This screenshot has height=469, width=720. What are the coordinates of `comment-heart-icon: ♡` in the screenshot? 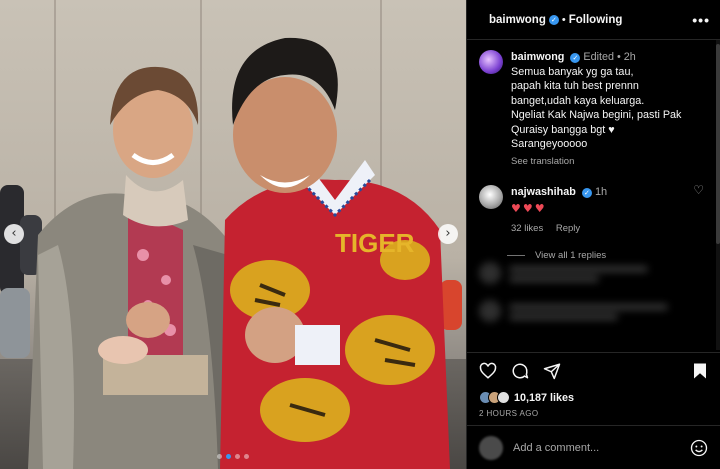 It's located at (698, 190).